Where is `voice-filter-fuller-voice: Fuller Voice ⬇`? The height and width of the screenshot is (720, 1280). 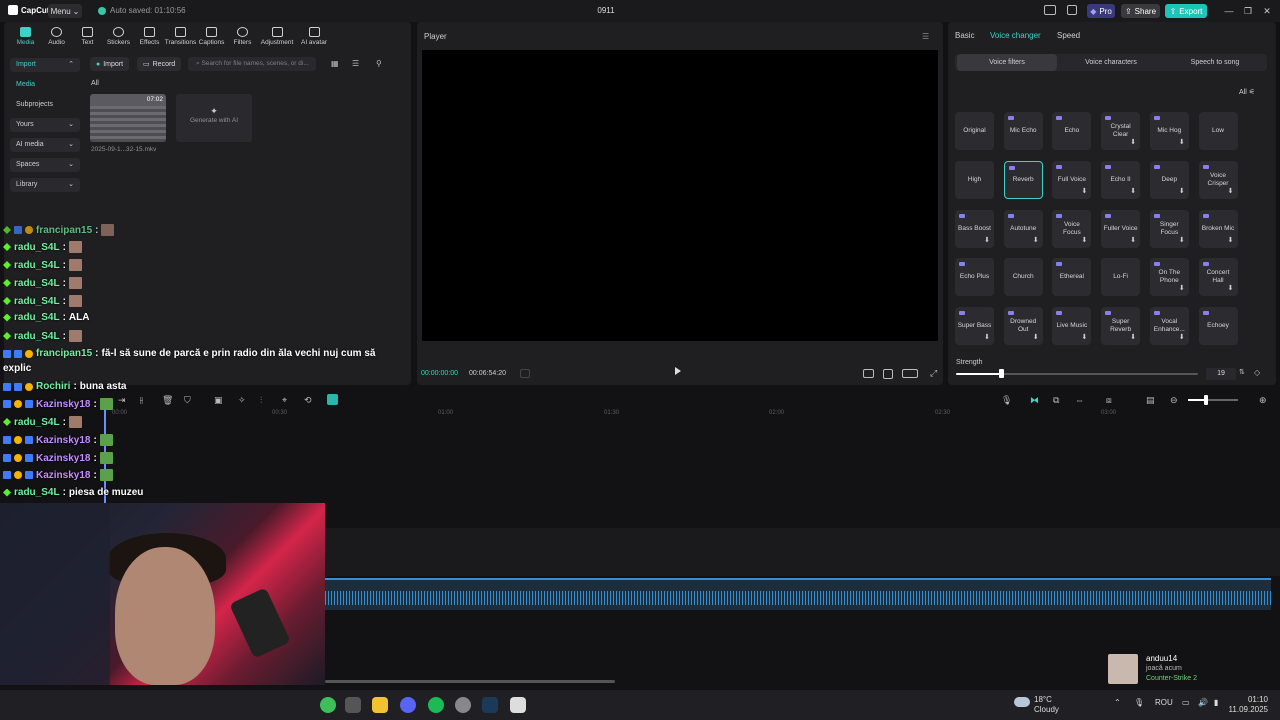
voice-filter-fuller-voice: Fuller Voice ⬇ is located at coordinates (1121, 228).